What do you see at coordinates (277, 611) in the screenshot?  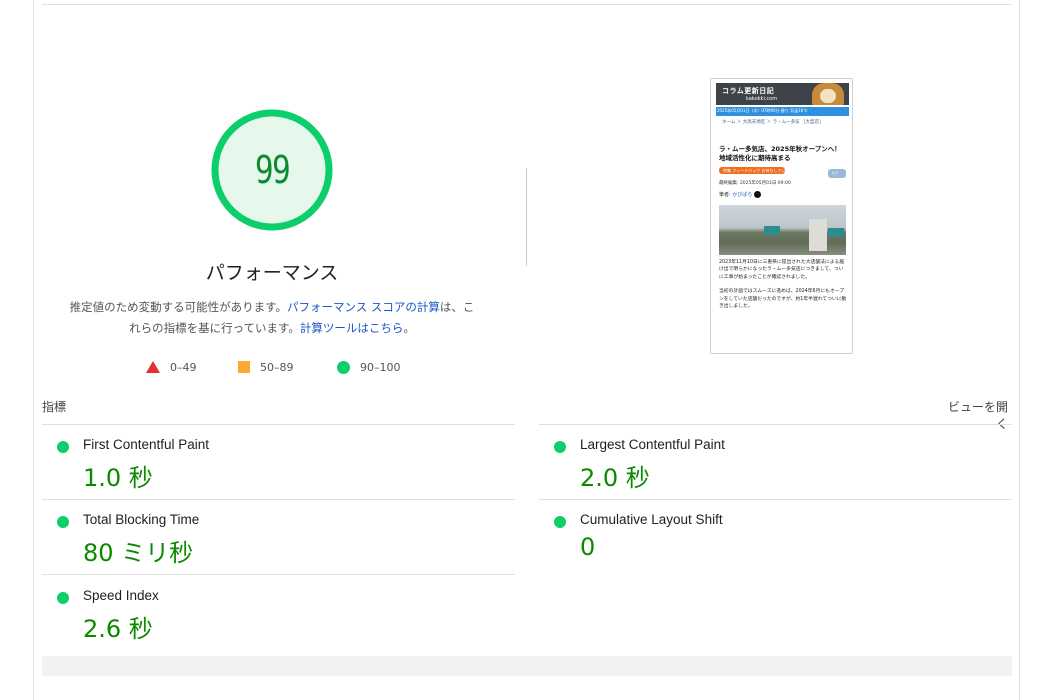 I see `metric-si: Speed Index 2.6 秒` at bounding box center [277, 611].